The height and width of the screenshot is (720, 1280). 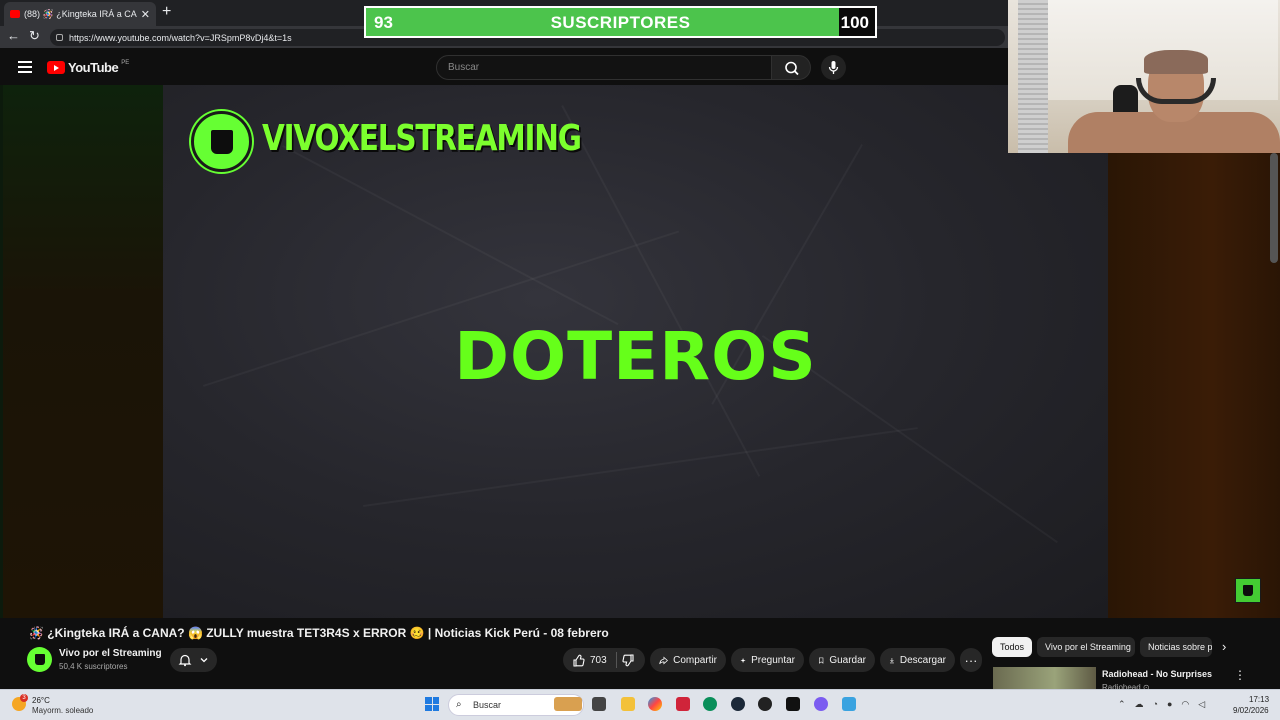 What do you see at coordinates (847, 660) in the screenshot?
I see `save-label: Guardar` at bounding box center [847, 660].